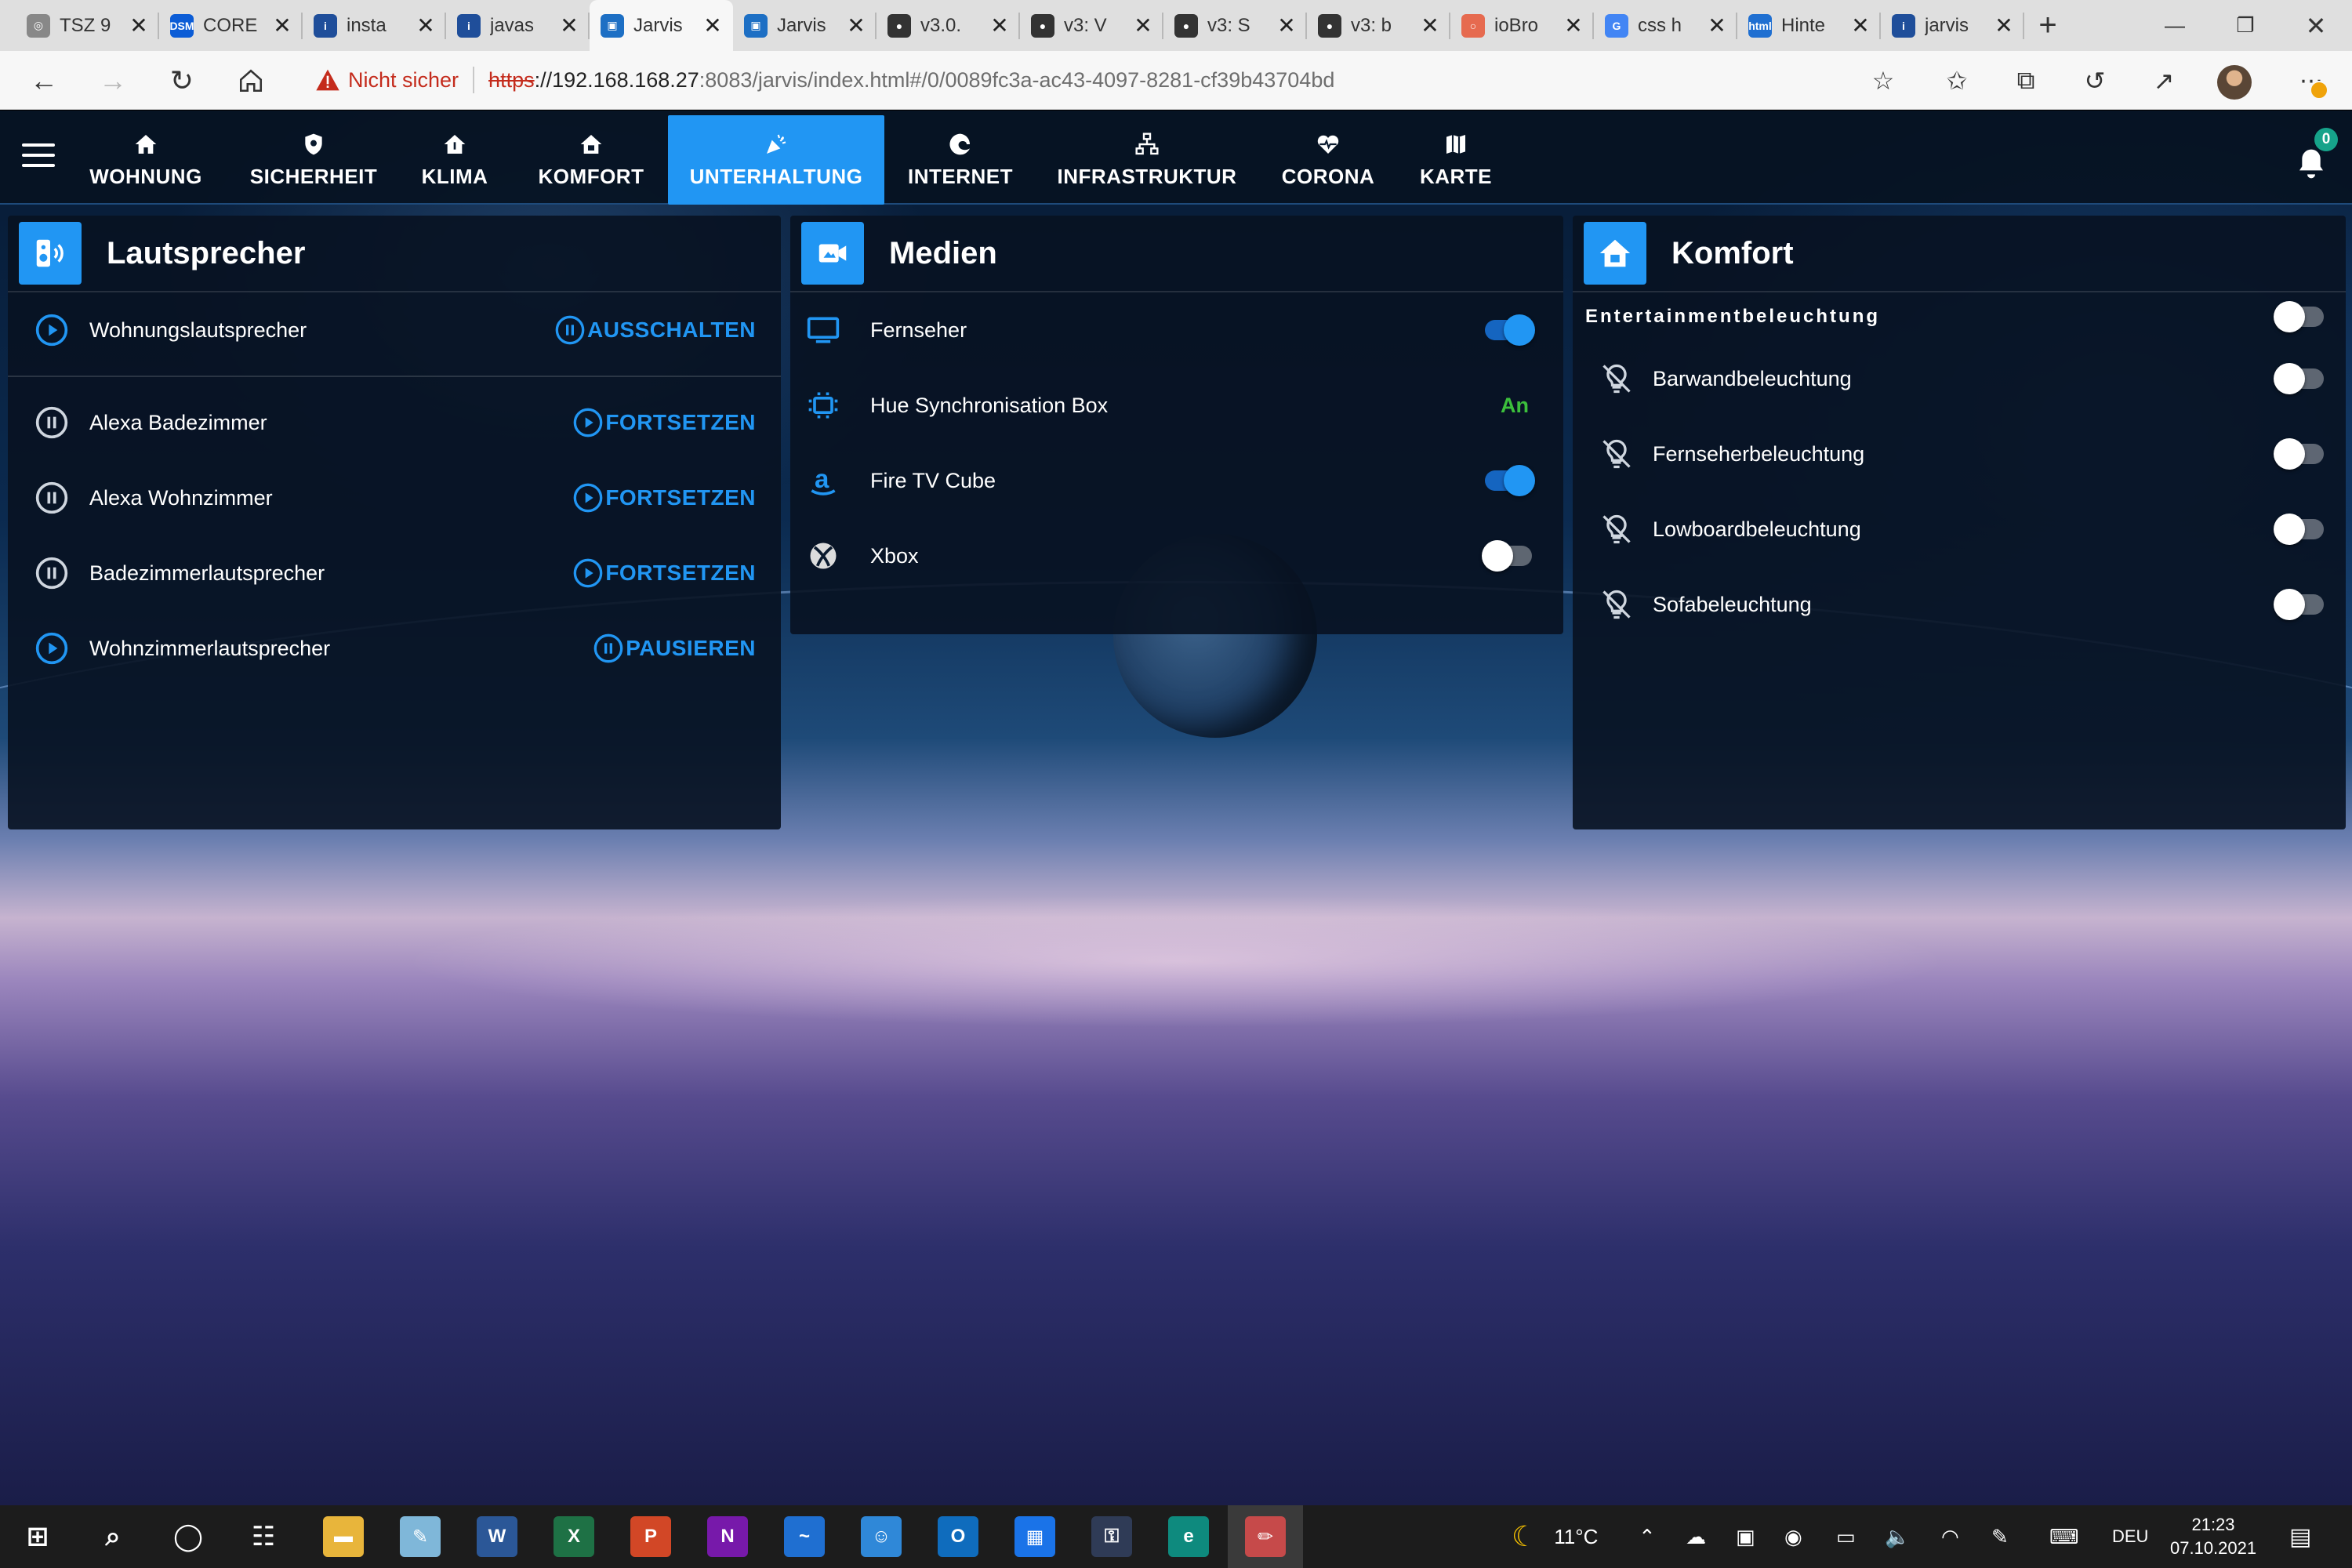  Describe the element at coordinates (2299, 316) in the screenshot. I see `group-toggle` at that location.